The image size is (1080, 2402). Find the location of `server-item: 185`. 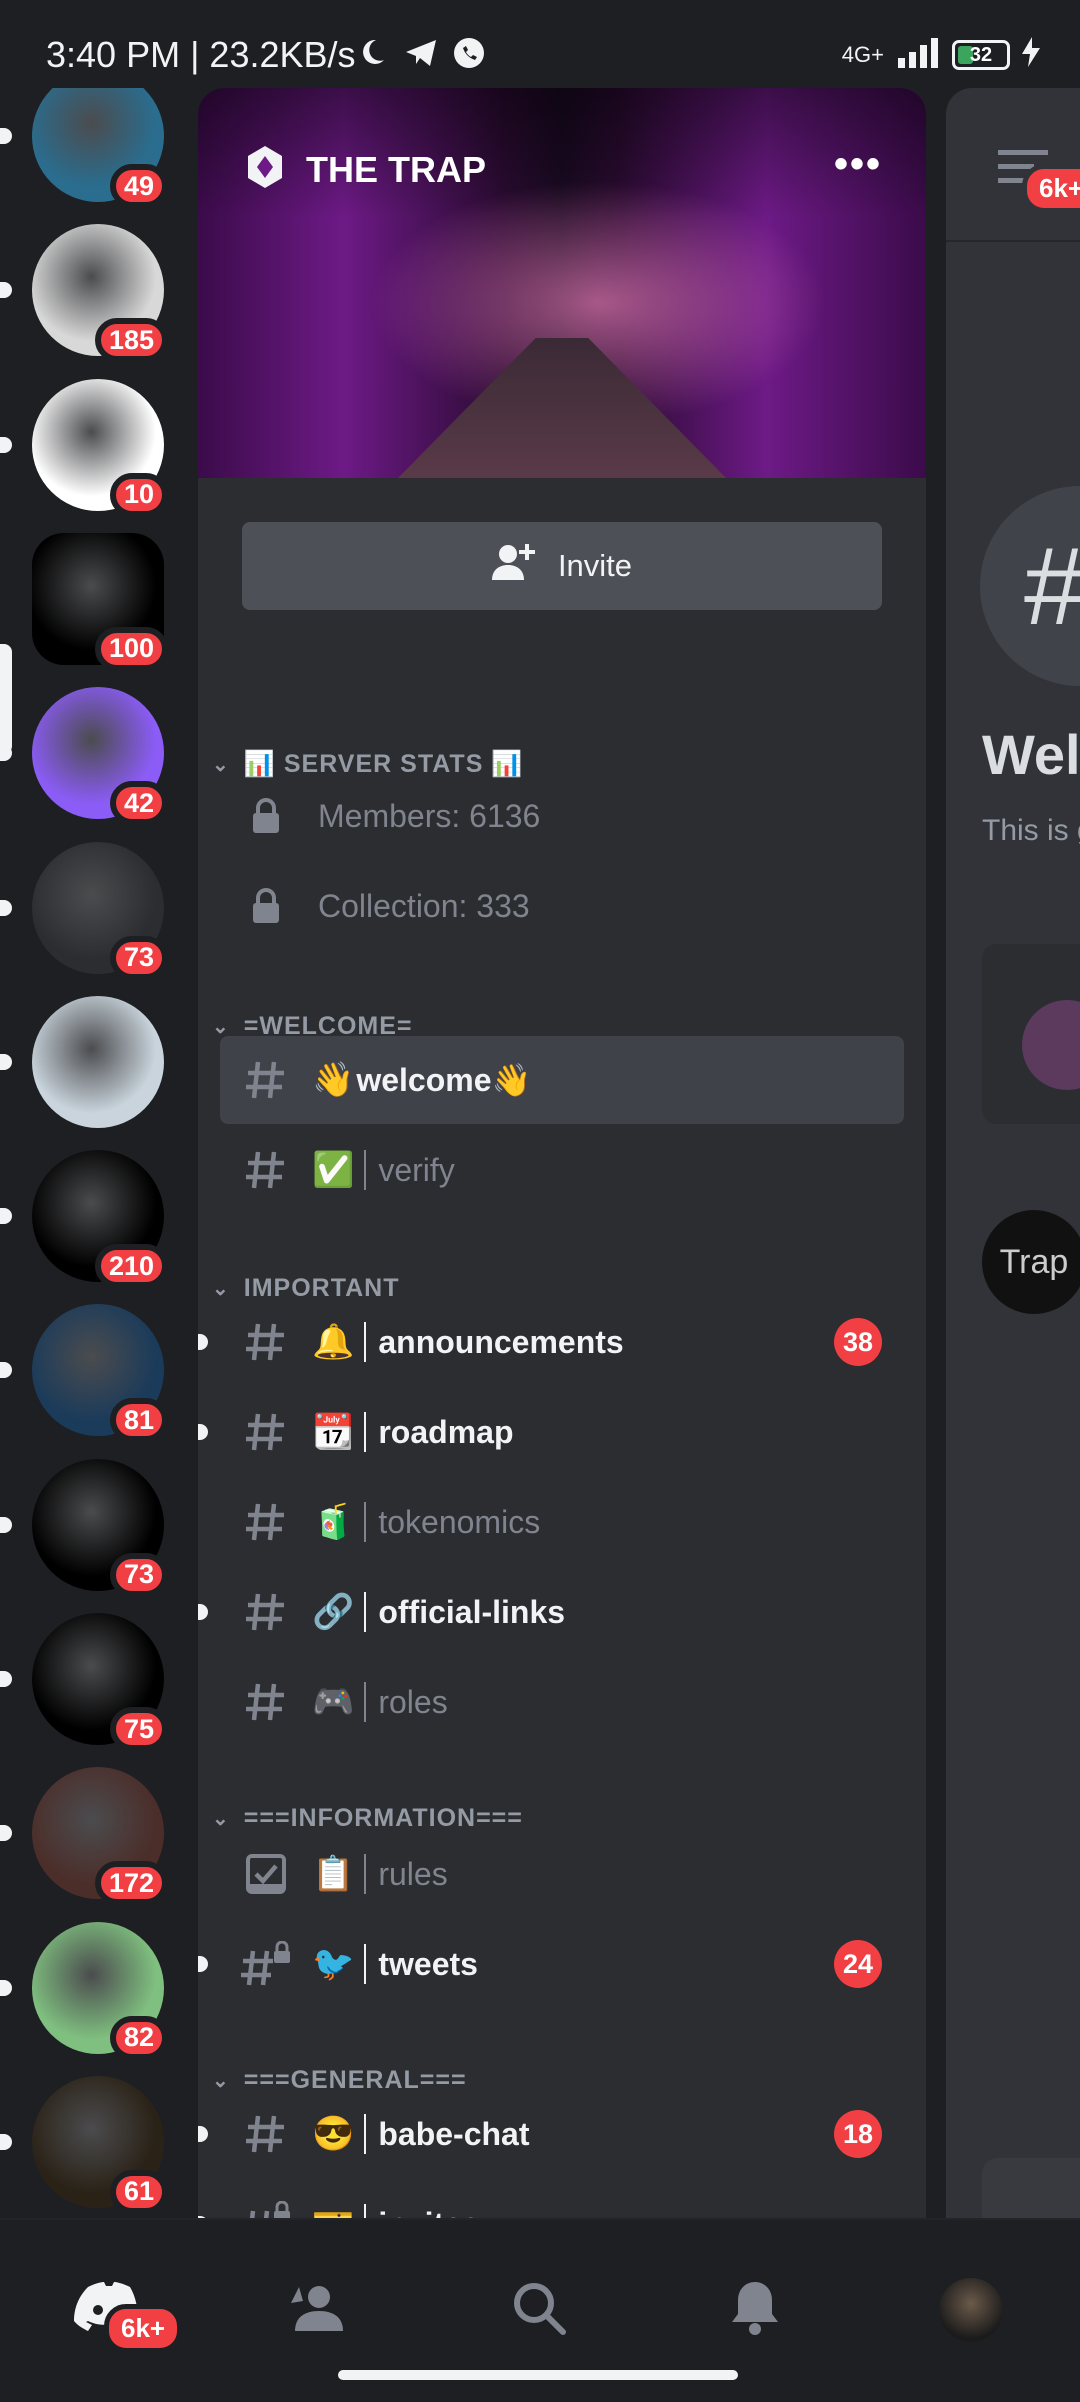

server-item: 185 is located at coordinates (84, 293).